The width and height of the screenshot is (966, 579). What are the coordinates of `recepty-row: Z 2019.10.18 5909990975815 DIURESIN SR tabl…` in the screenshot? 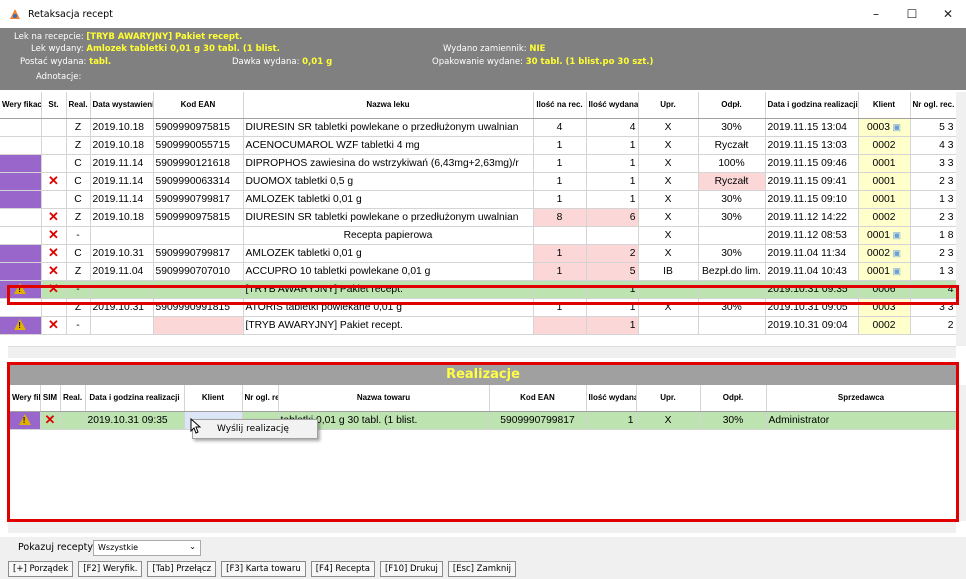 It's located at (478, 127).